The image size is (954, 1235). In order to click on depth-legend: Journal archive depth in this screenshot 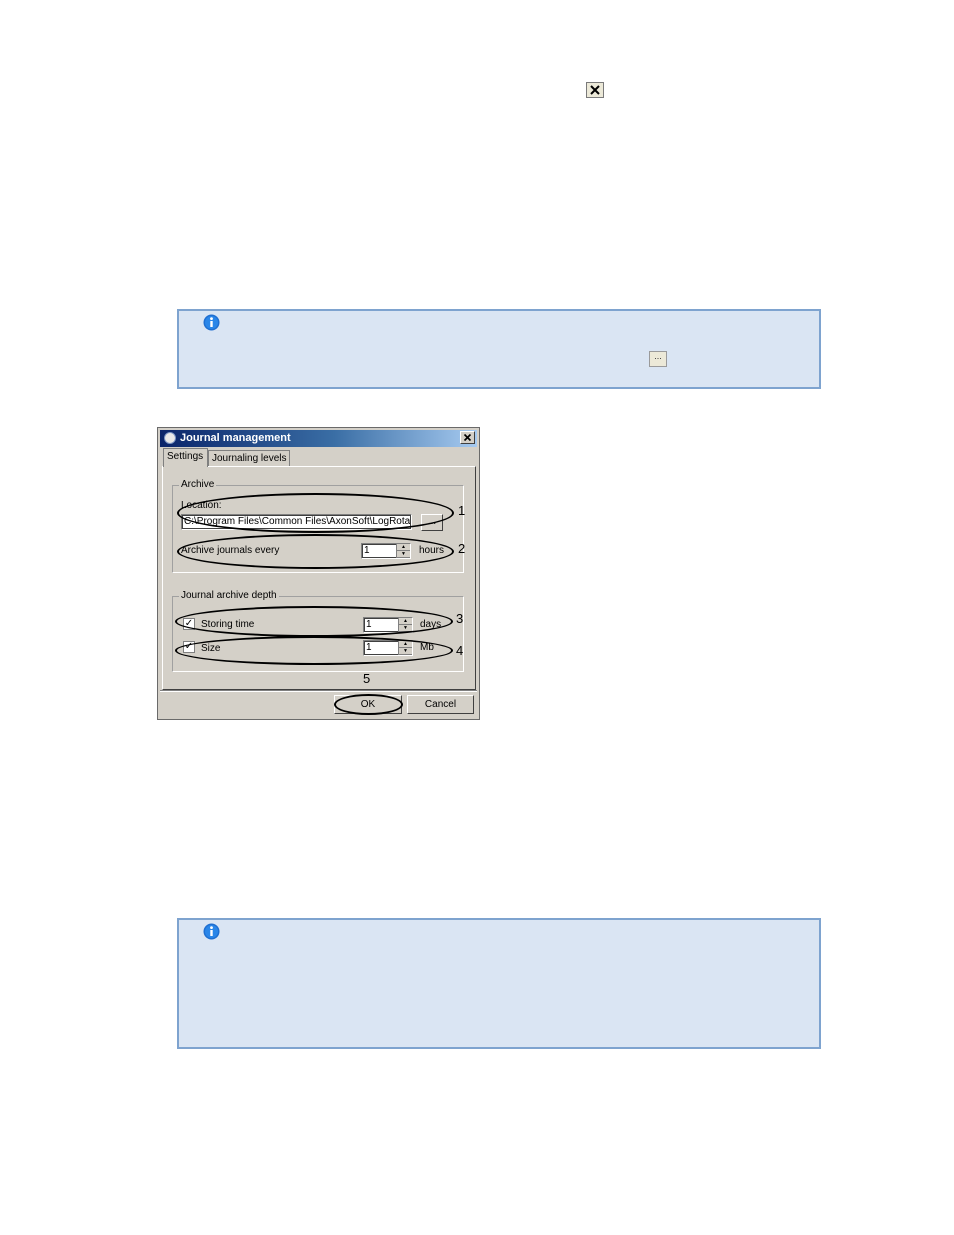, I will do `click(229, 595)`.